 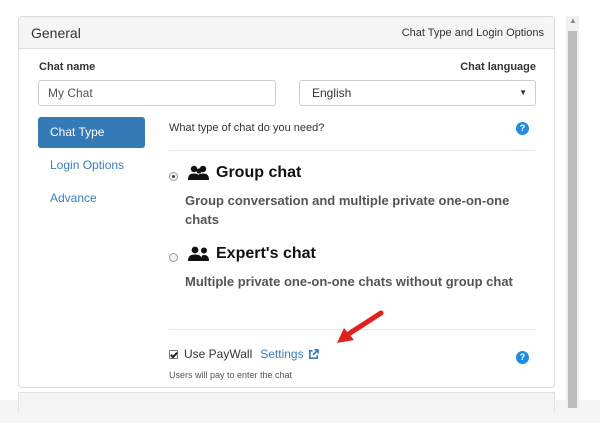 What do you see at coordinates (286, 33) in the screenshot?
I see `panel-header: General Chat Type and Login Options` at bounding box center [286, 33].